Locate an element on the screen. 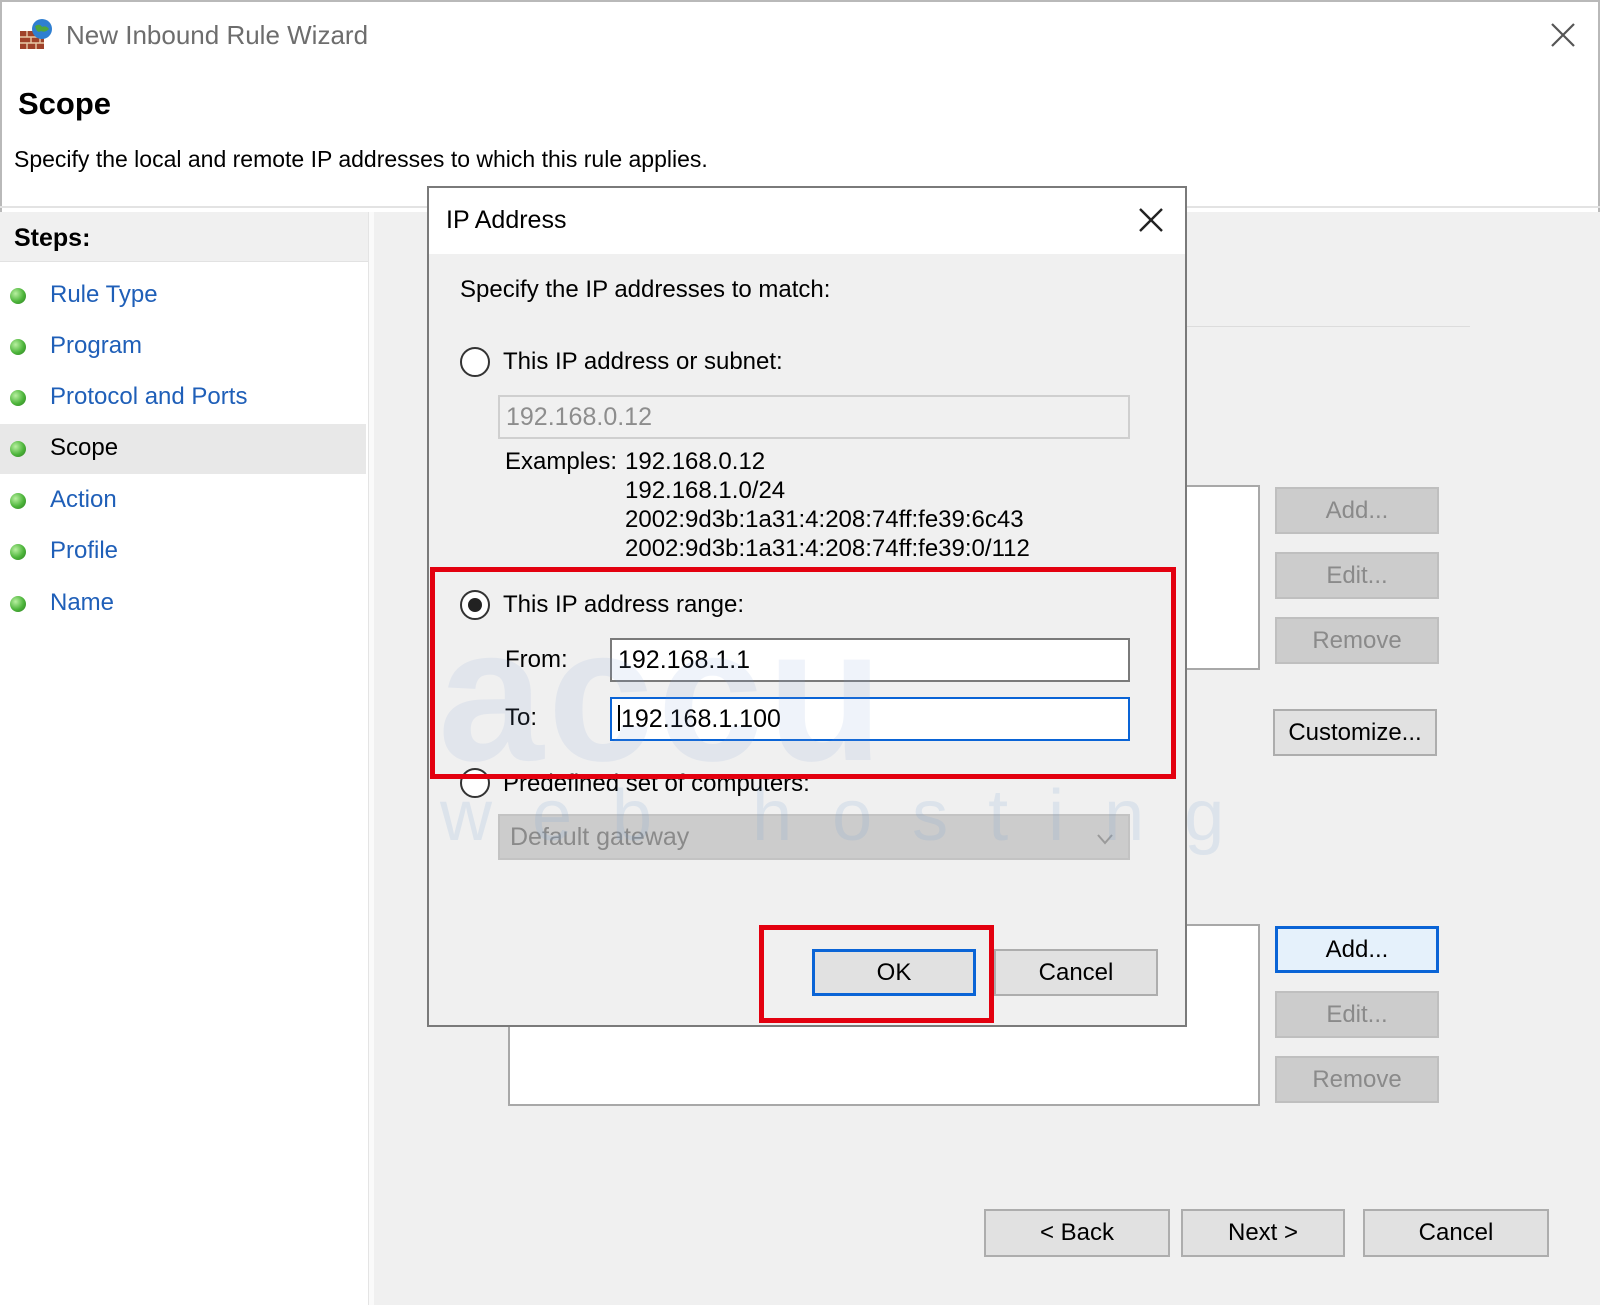 Image resolution: width=1600 pixels, height=1305 pixels. step-program: Program is located at coordinates (183, 347).